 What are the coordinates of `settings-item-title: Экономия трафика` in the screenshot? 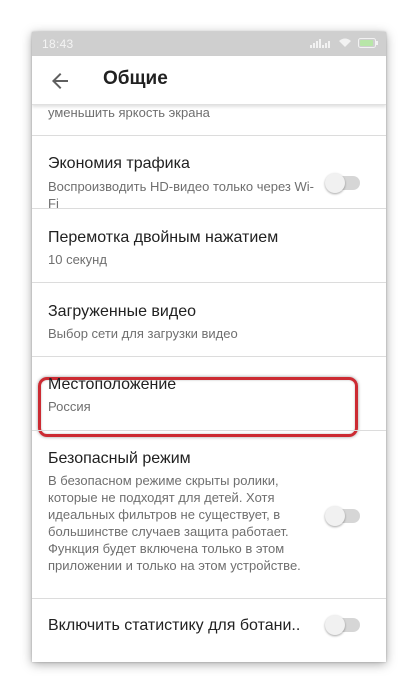 It's located at (119, 163).